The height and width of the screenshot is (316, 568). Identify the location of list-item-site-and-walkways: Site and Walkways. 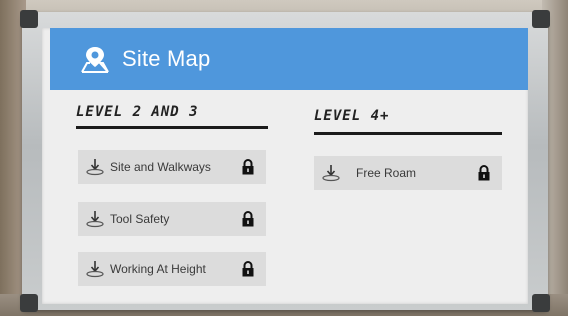
(172, 167).